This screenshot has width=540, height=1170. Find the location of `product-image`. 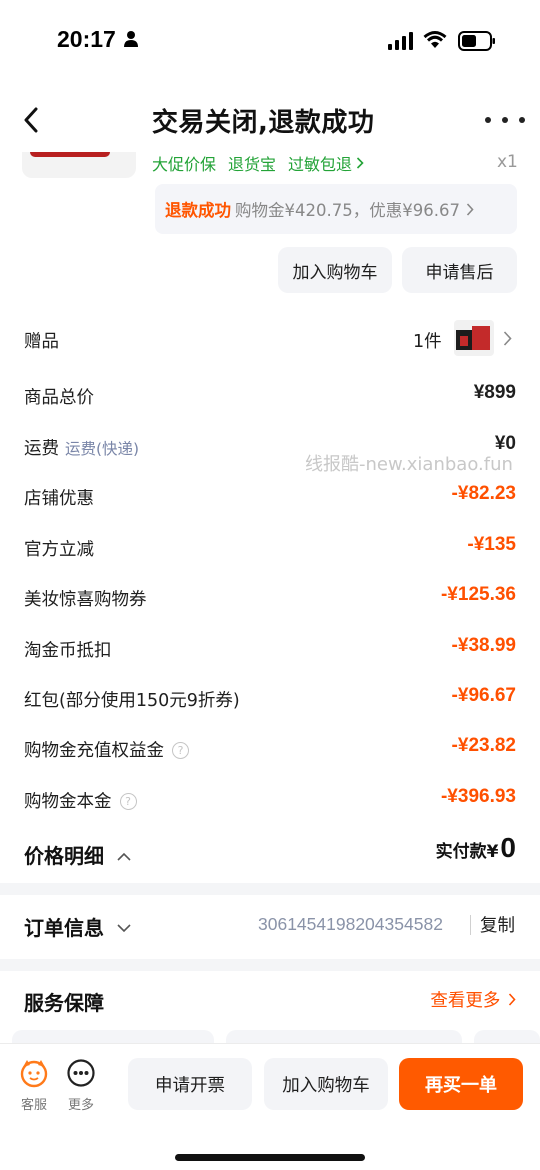

product-image is located at coordinates (79, 165).